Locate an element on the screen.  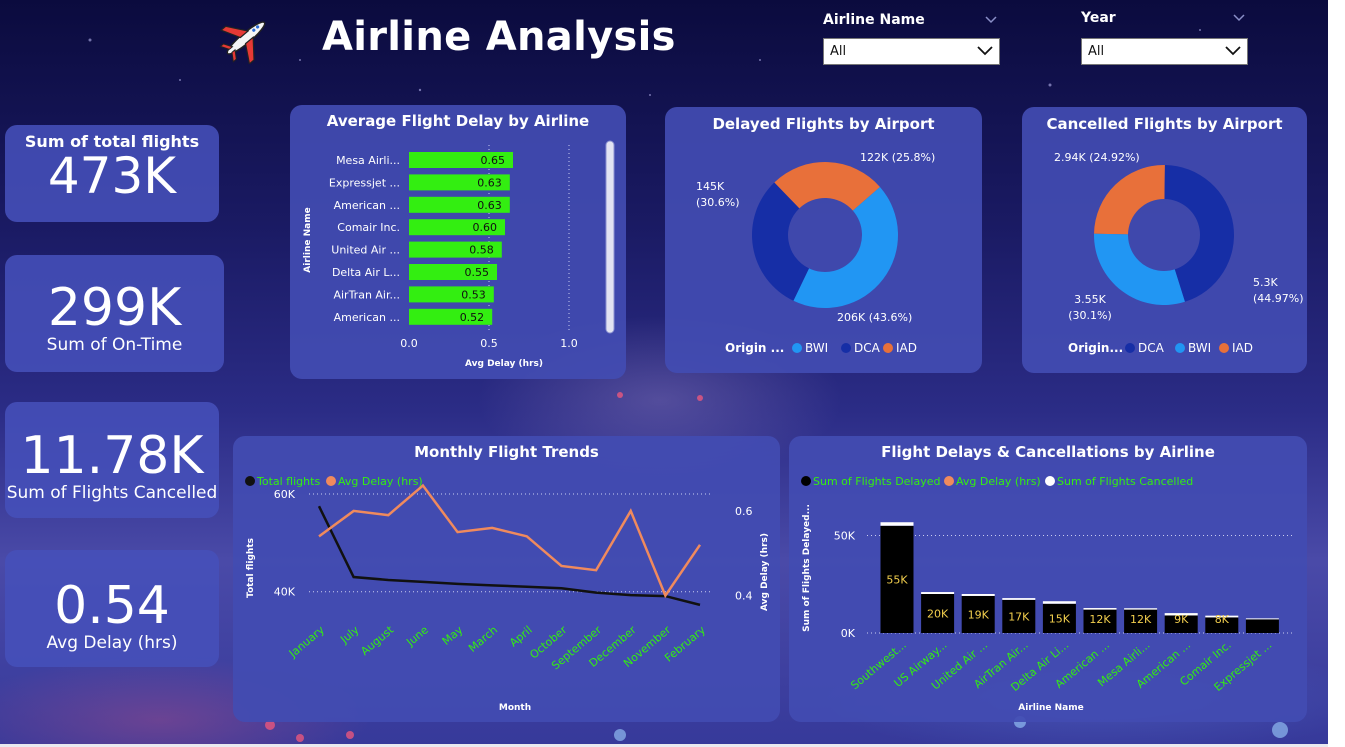
scrollbar is located at coordinates (610, 237).